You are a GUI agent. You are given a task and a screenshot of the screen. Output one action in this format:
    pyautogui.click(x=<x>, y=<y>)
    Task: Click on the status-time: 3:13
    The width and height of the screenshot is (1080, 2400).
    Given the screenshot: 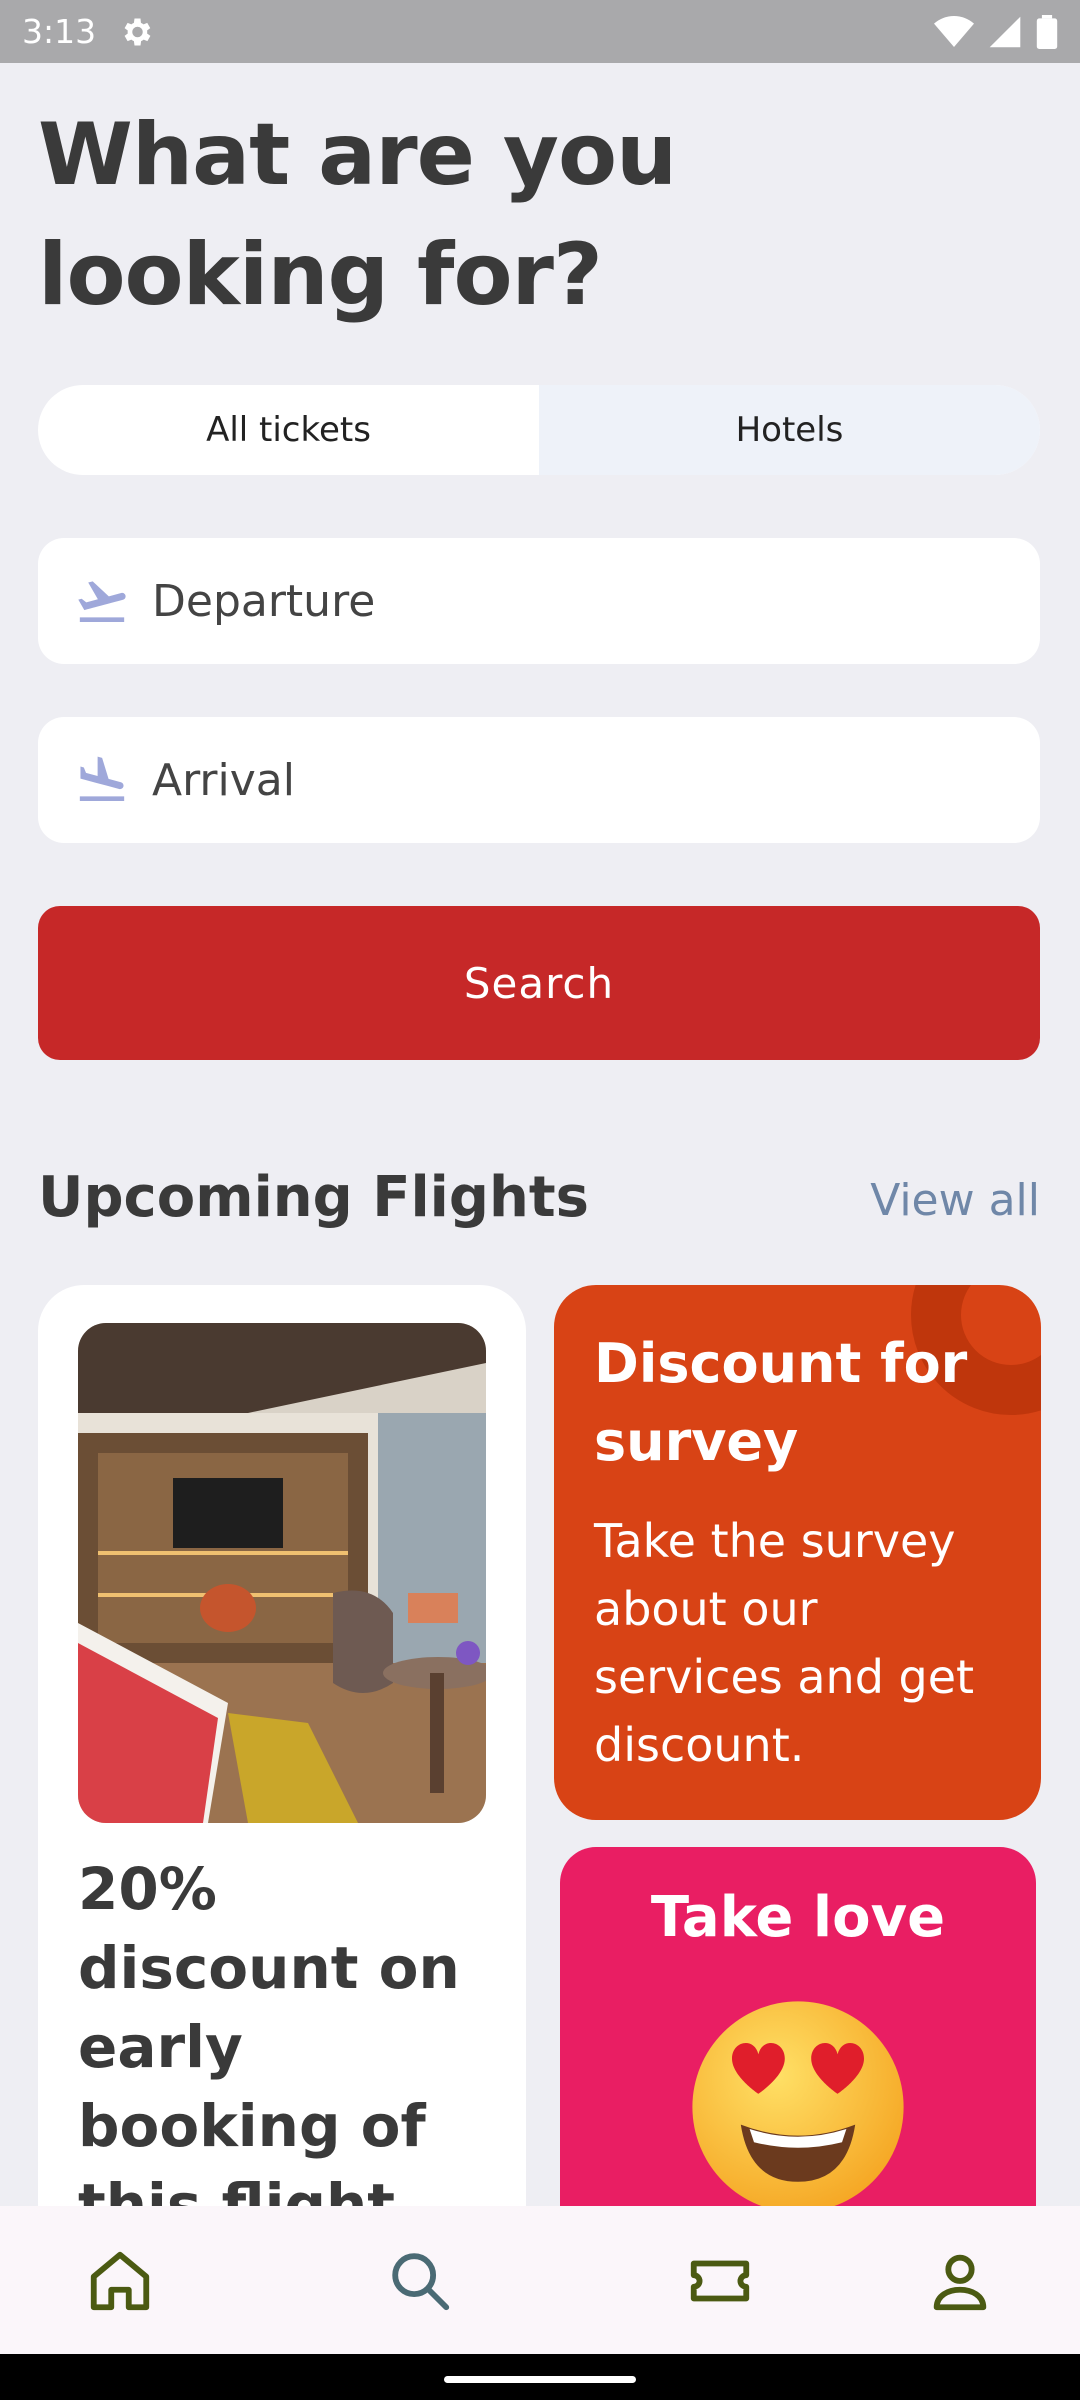 What is the action you would take?
    pyautogui.click(x=59, y=31)
    